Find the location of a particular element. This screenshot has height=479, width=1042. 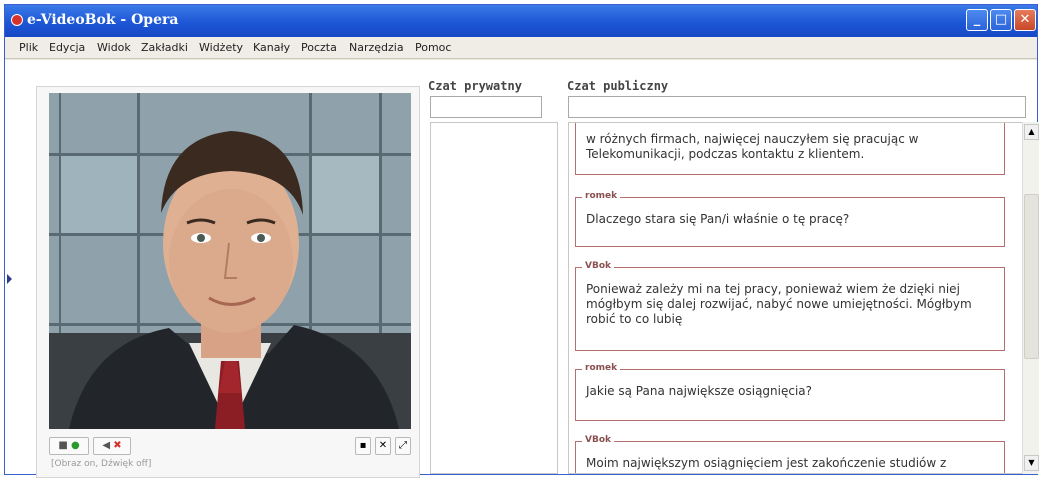

menu-widok: Widok is located at coordinates (114, 47).